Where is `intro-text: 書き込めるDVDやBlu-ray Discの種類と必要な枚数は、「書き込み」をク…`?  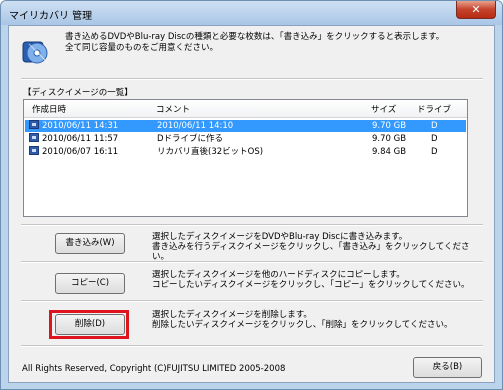
intro-text: 書き込めるDVDやBlu-ray Discの種類と必要な枚数は、「書き込み」をク… is located at coordinates (275, 43).